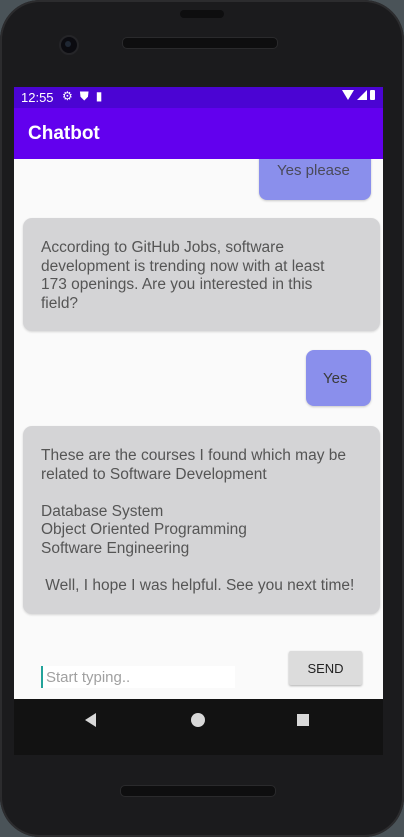  What do you see at coordinates (198, 97) in the screenshot?
I see `status-bar: 12:55 ⚙ ⛊ ▮` at bounding box center [198, 97].